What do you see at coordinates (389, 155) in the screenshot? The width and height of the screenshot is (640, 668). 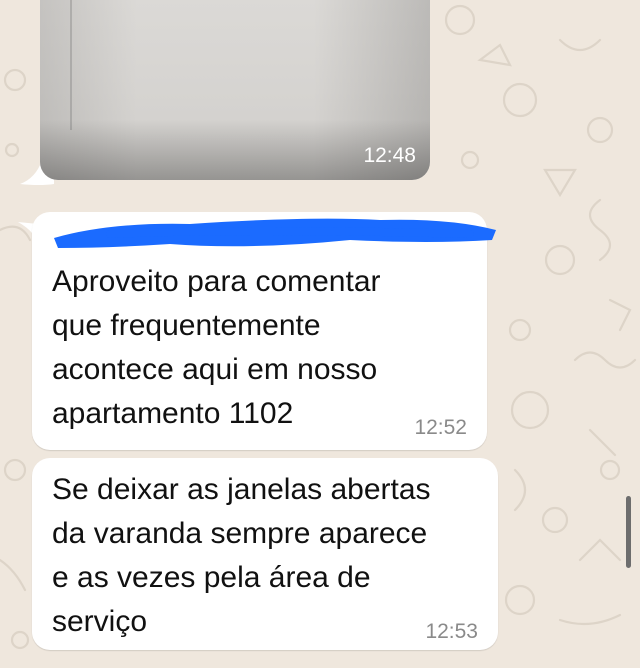 I see `message-time: 12:48` at bounding box center [389, 155].